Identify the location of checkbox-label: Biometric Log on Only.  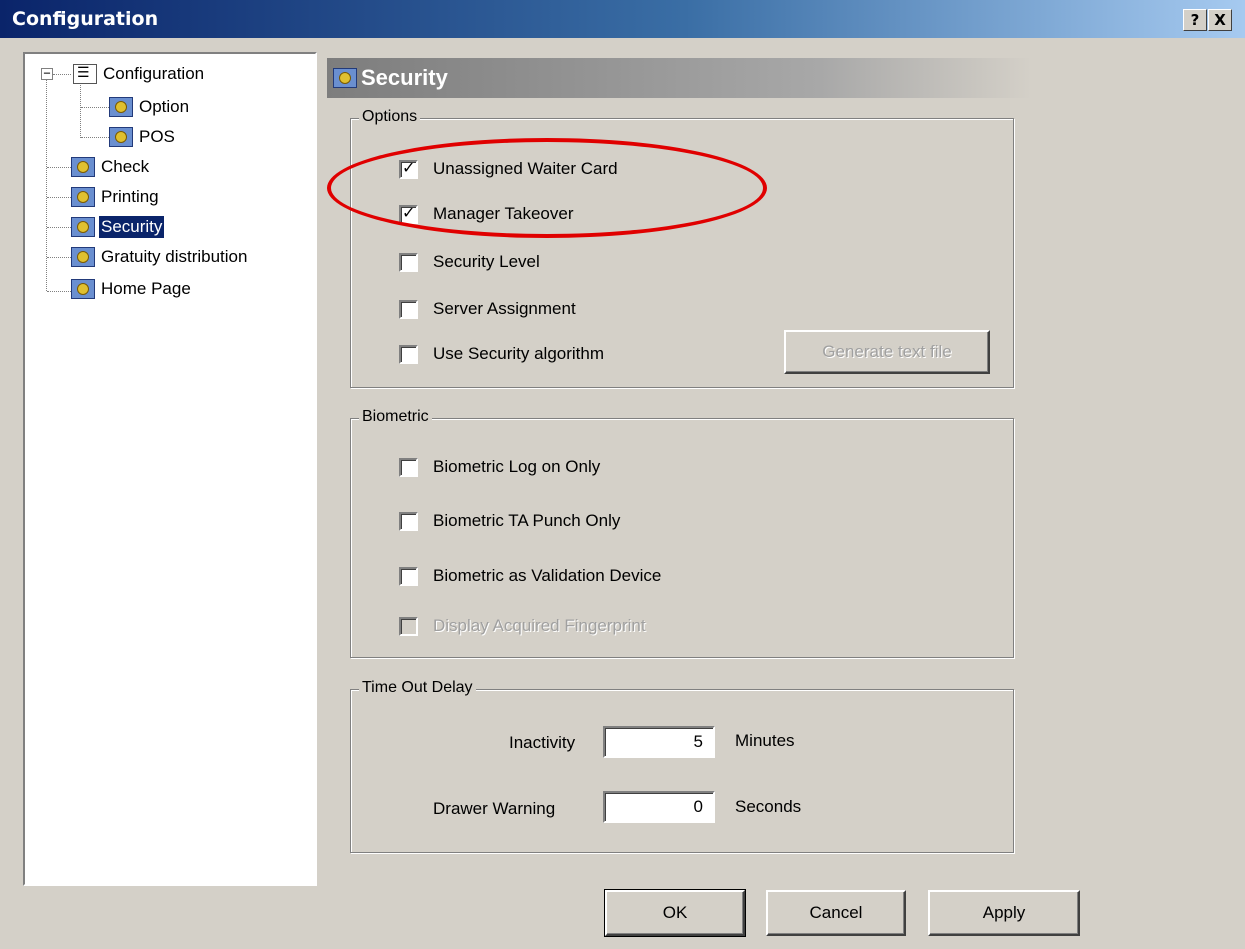
(517, 466).